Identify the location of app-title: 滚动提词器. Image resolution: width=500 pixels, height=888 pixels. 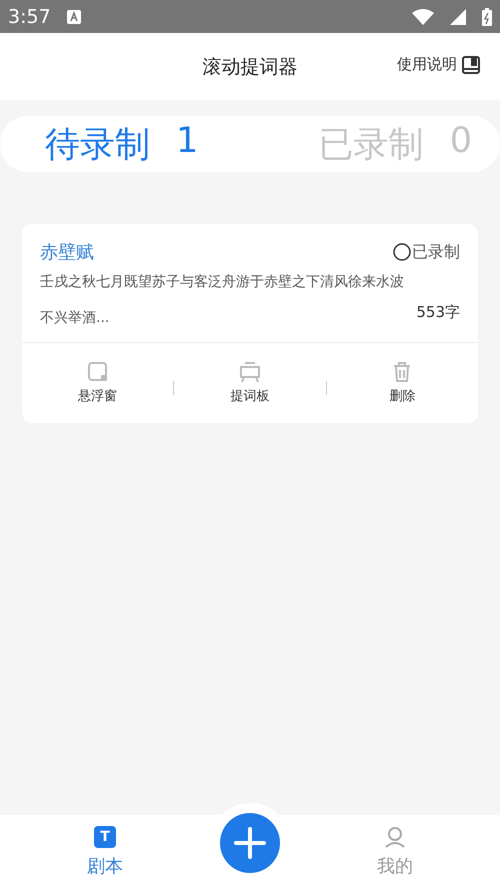
(250, 67).